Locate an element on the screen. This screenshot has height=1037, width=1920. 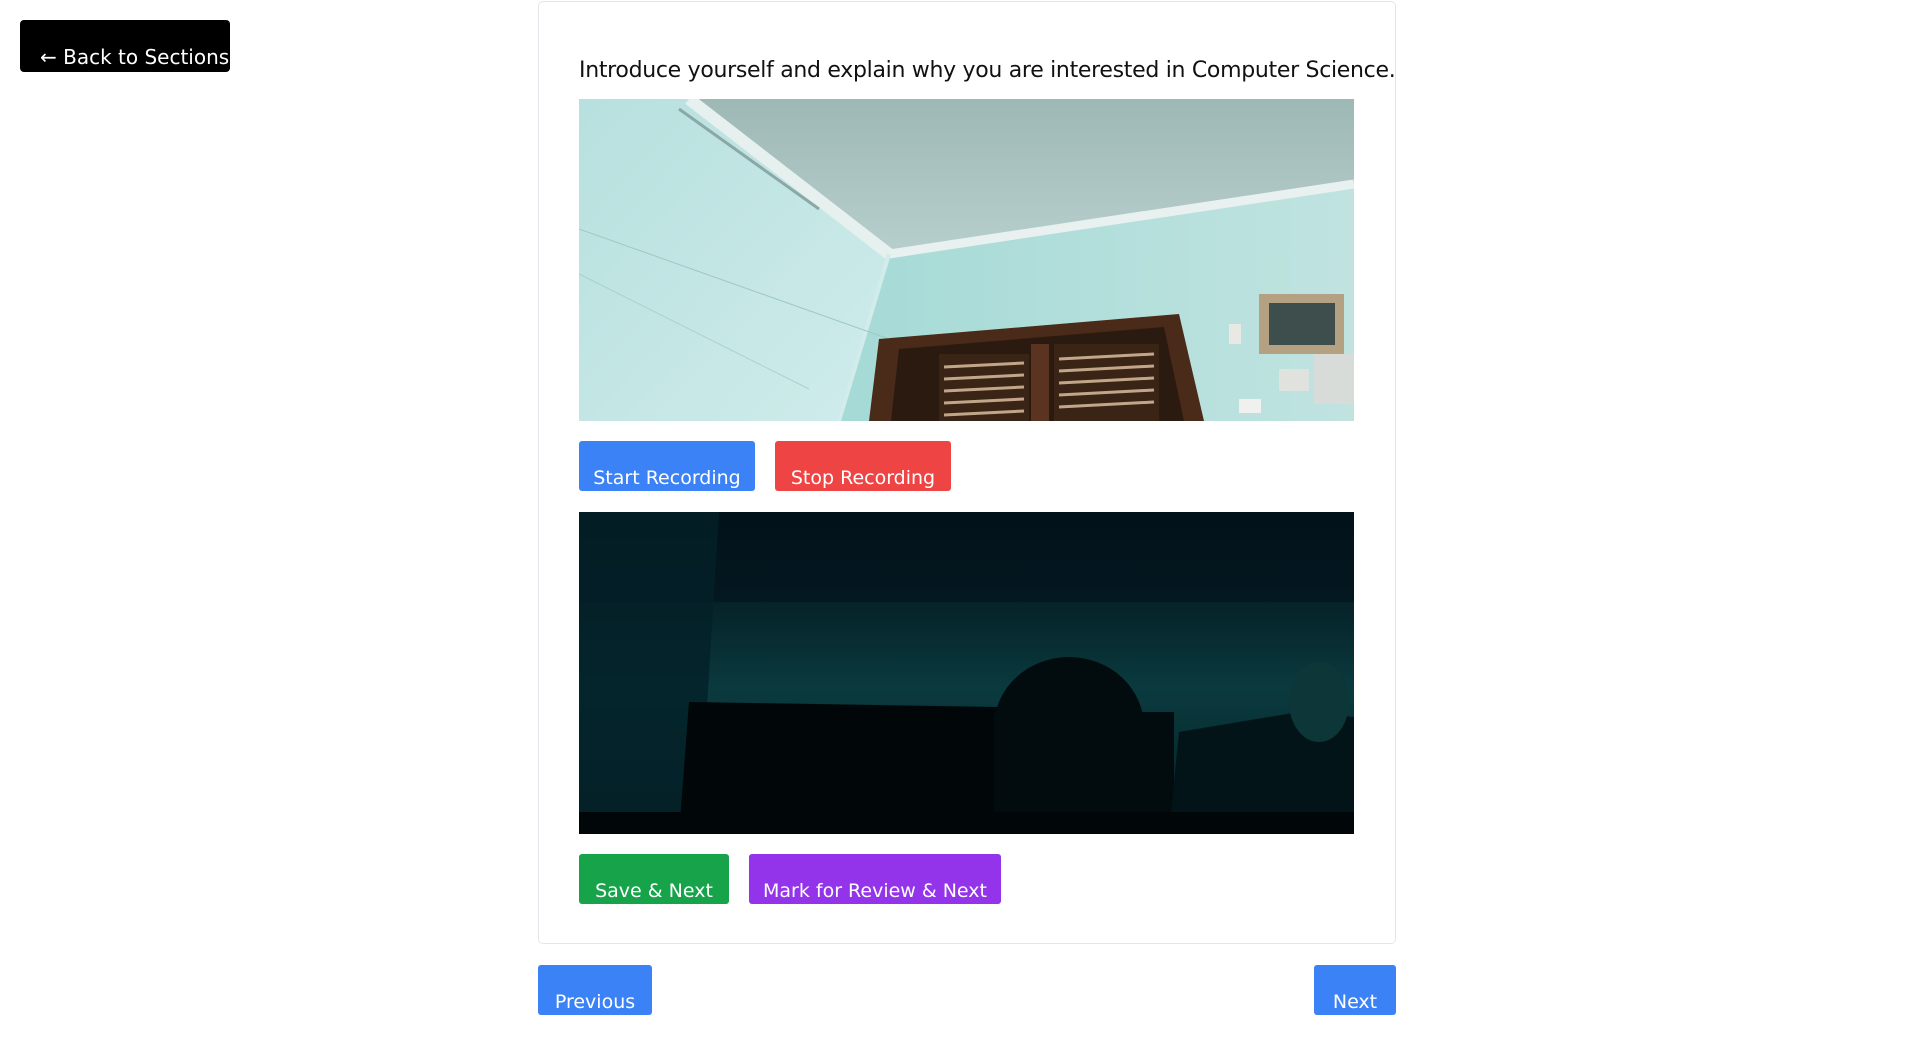
start-recording-button: Start Recording is located at coordinates (667, 466).